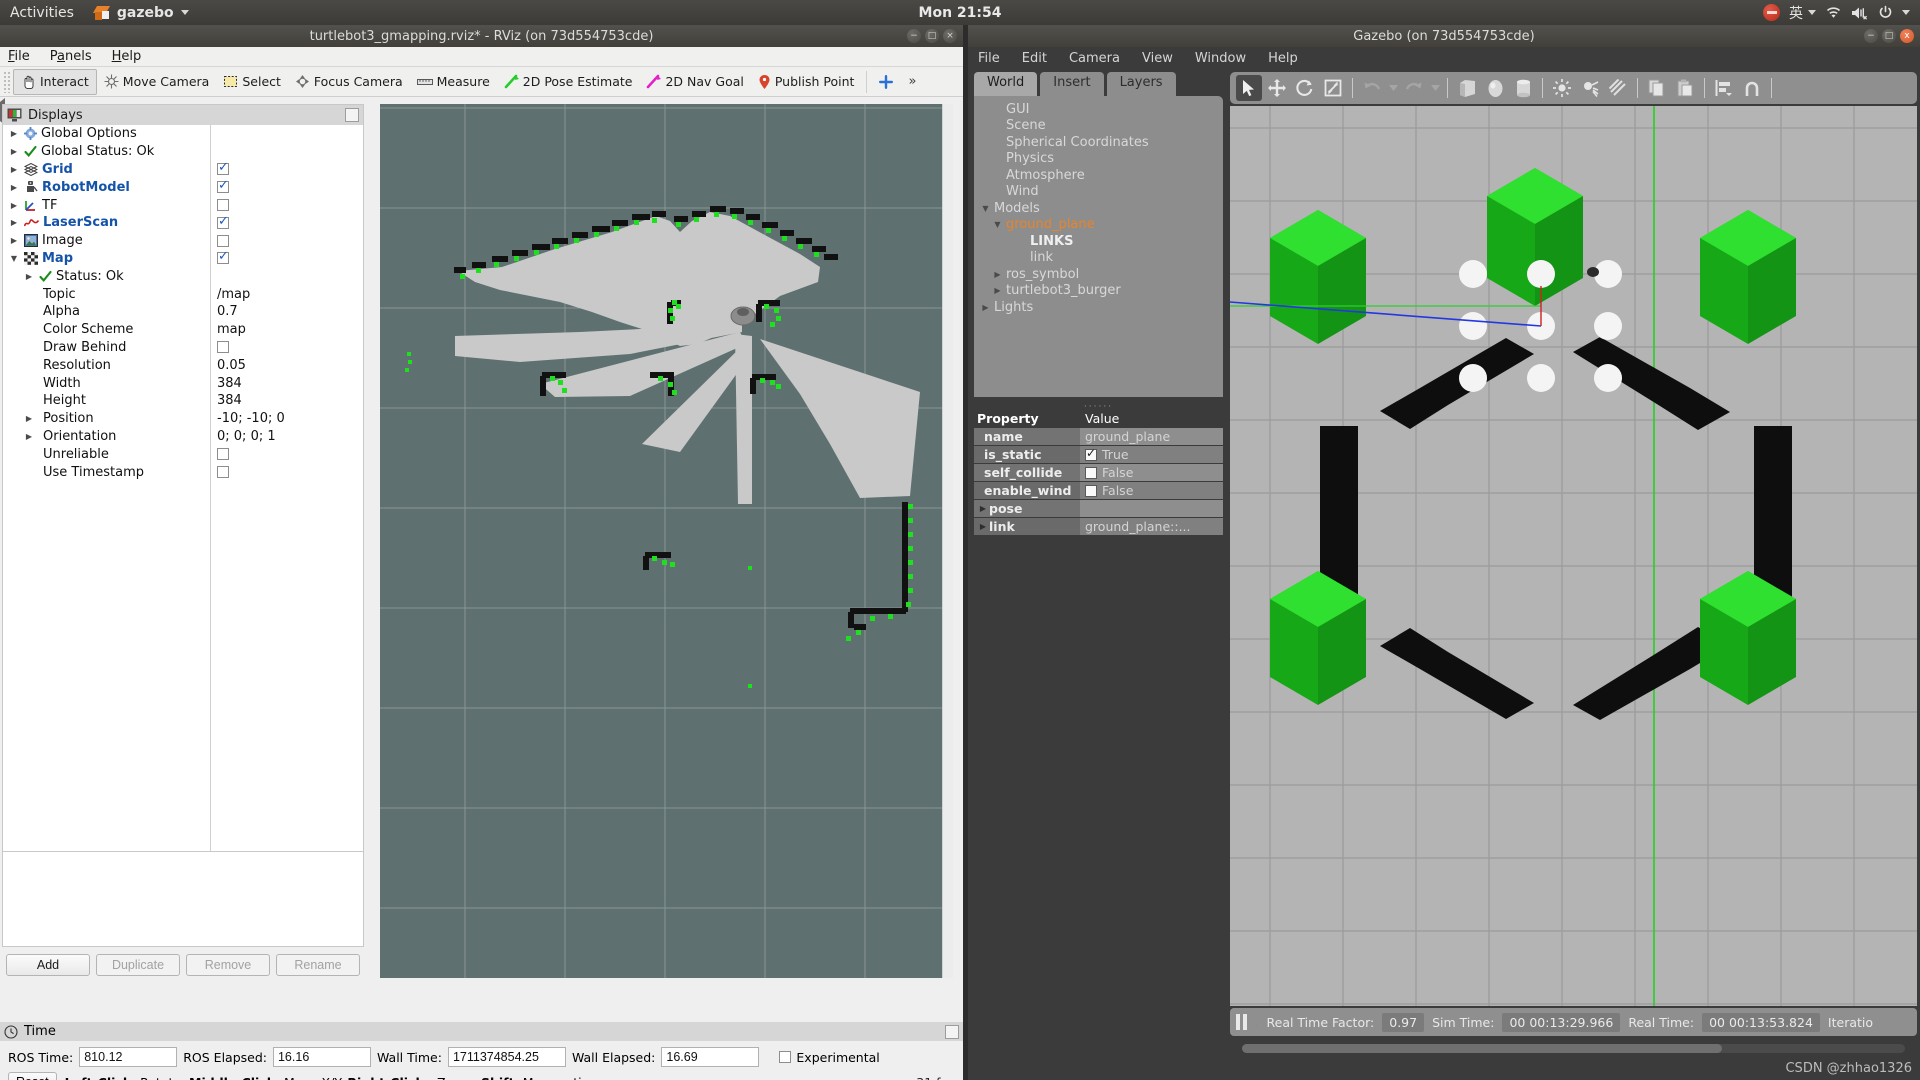 The height and width of the screenshot is (1080, 1920). I want to click on display-tree-row: ▶ Orientation 0; 0; 0; 1, so click(183, 437).